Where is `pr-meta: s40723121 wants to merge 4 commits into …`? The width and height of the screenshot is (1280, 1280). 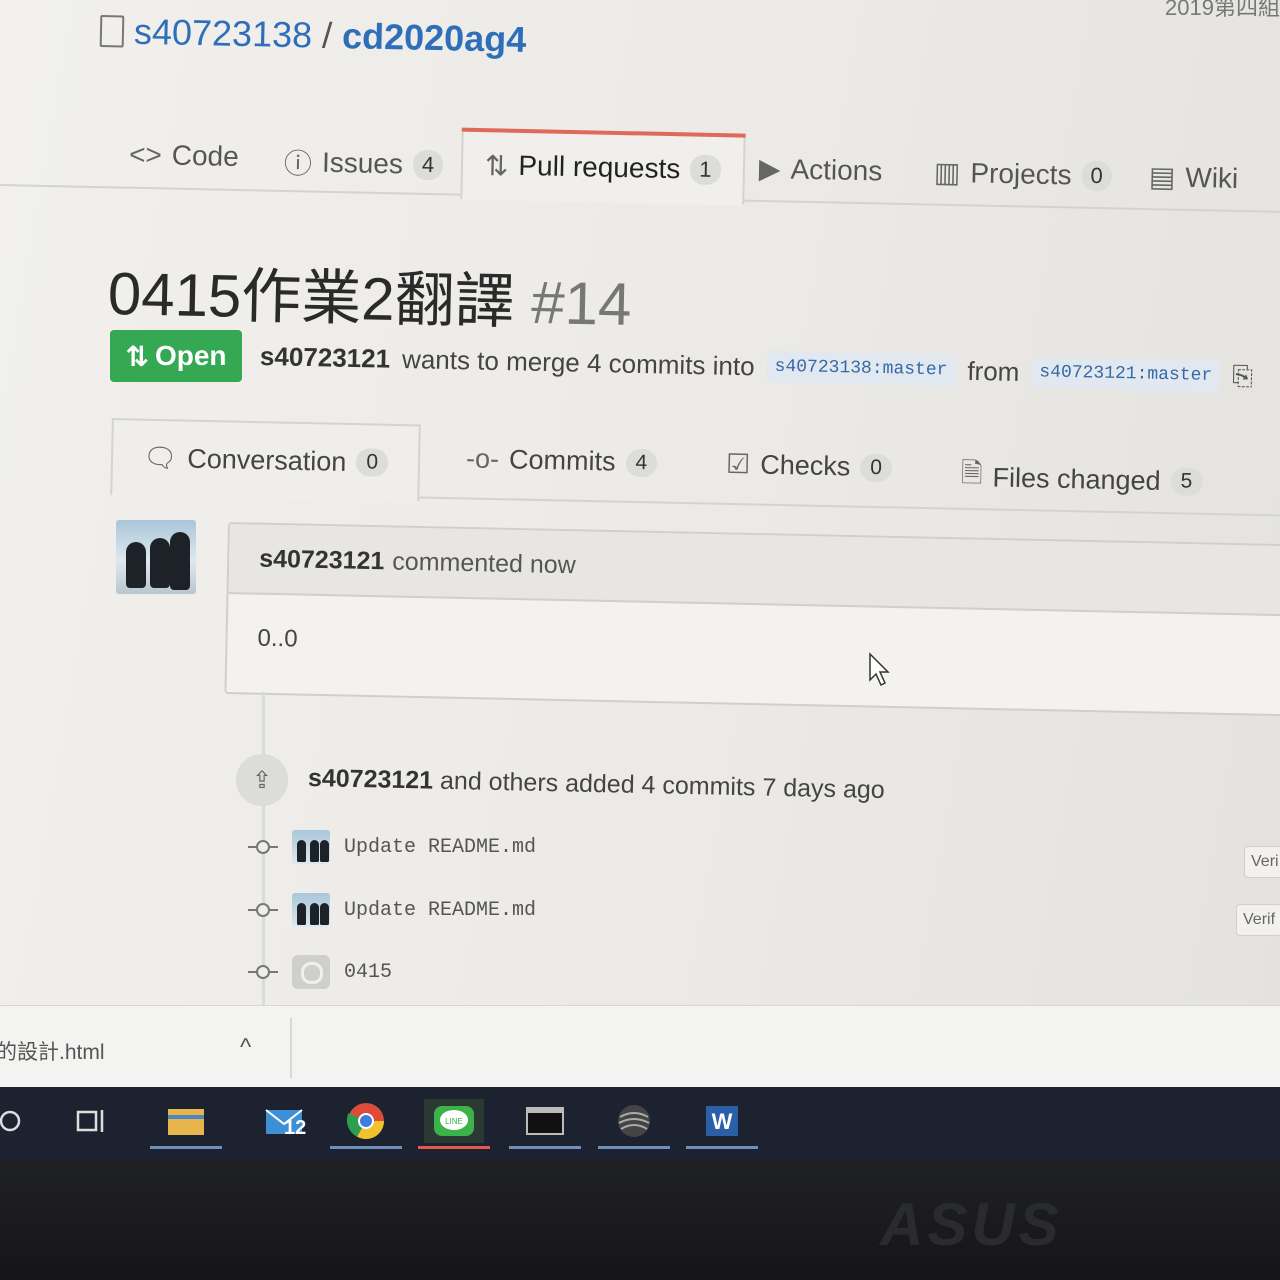
pr-meta: s40723121 wants to merge 4 commits into … is located at coordinates (756, 366).